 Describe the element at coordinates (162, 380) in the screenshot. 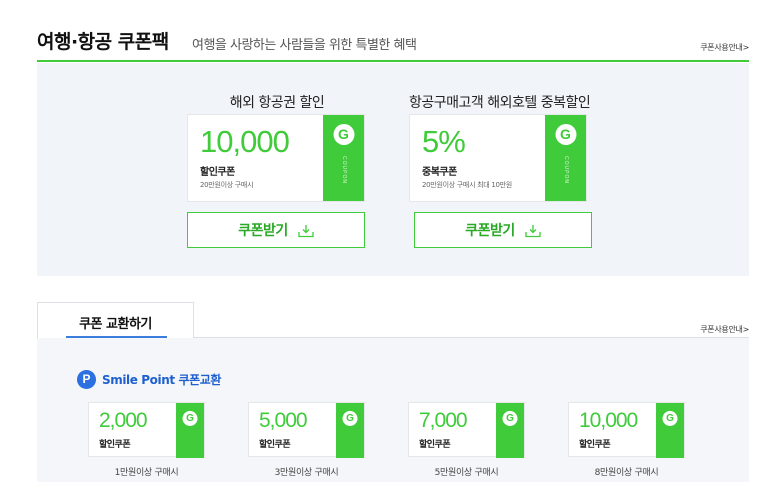

I see `smile-point-title: Smile Point 쿠폰교환` at that location.